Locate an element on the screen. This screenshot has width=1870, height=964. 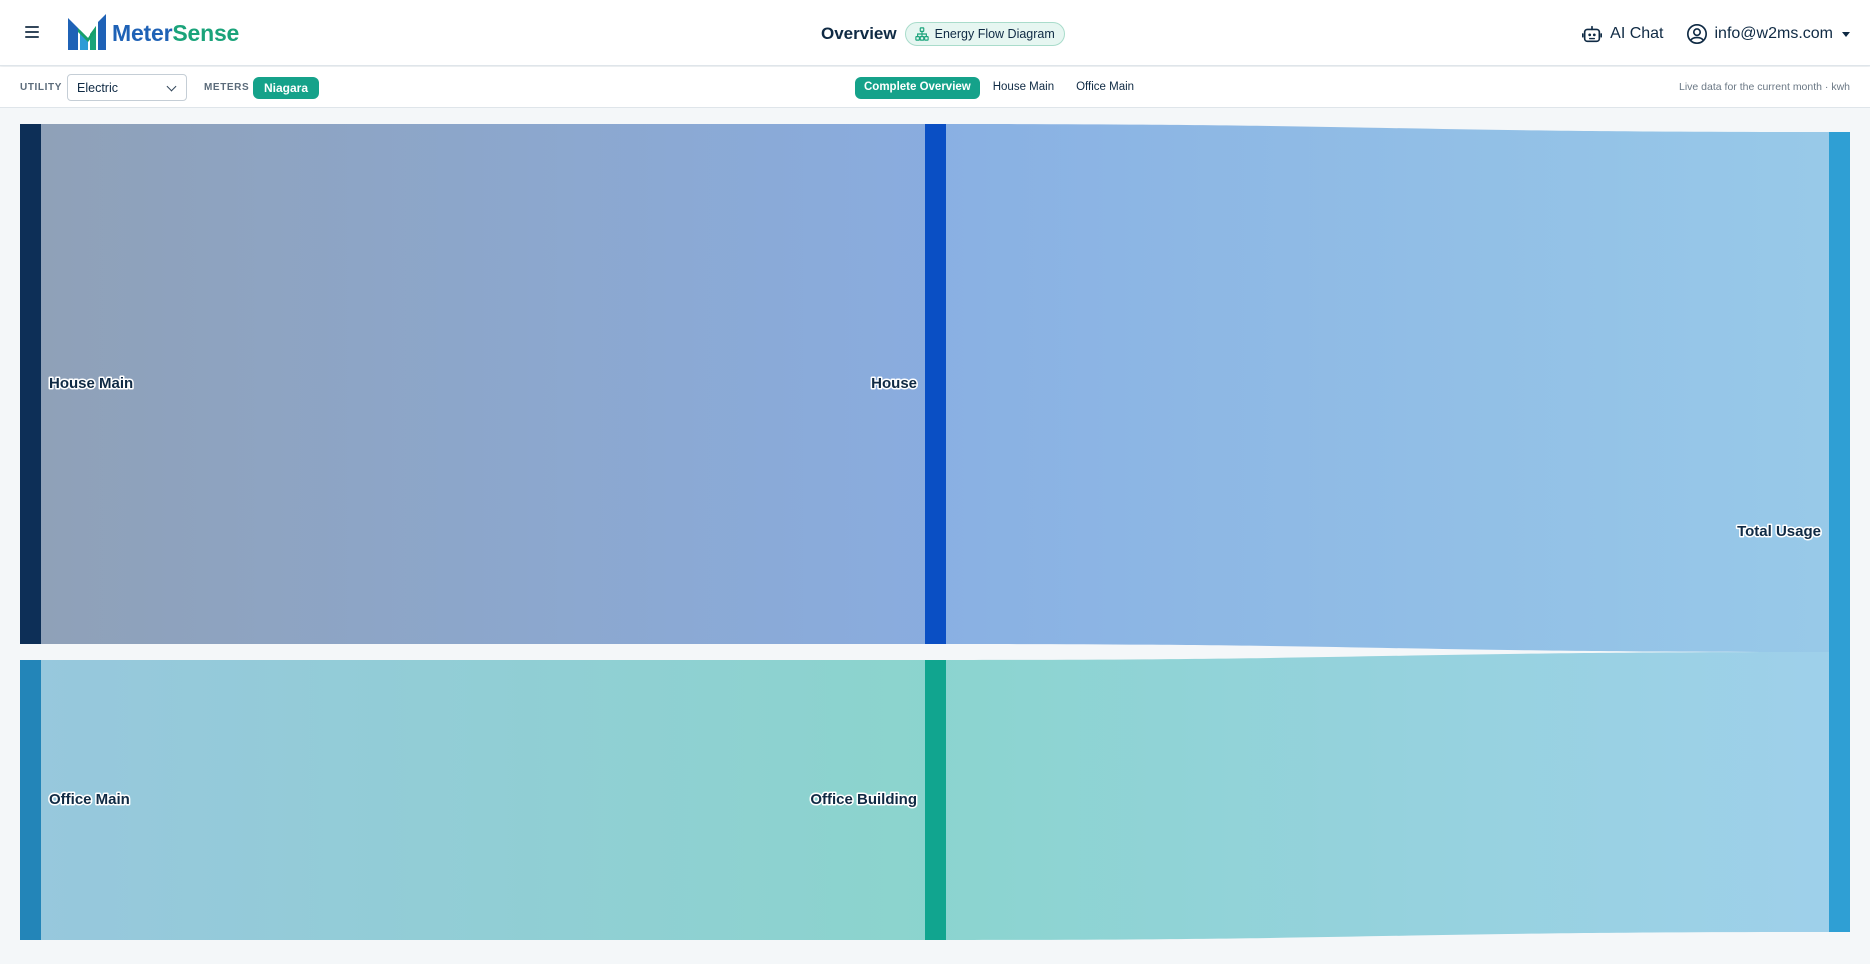
utility-select: Electric is located at coordinates (127, 87).